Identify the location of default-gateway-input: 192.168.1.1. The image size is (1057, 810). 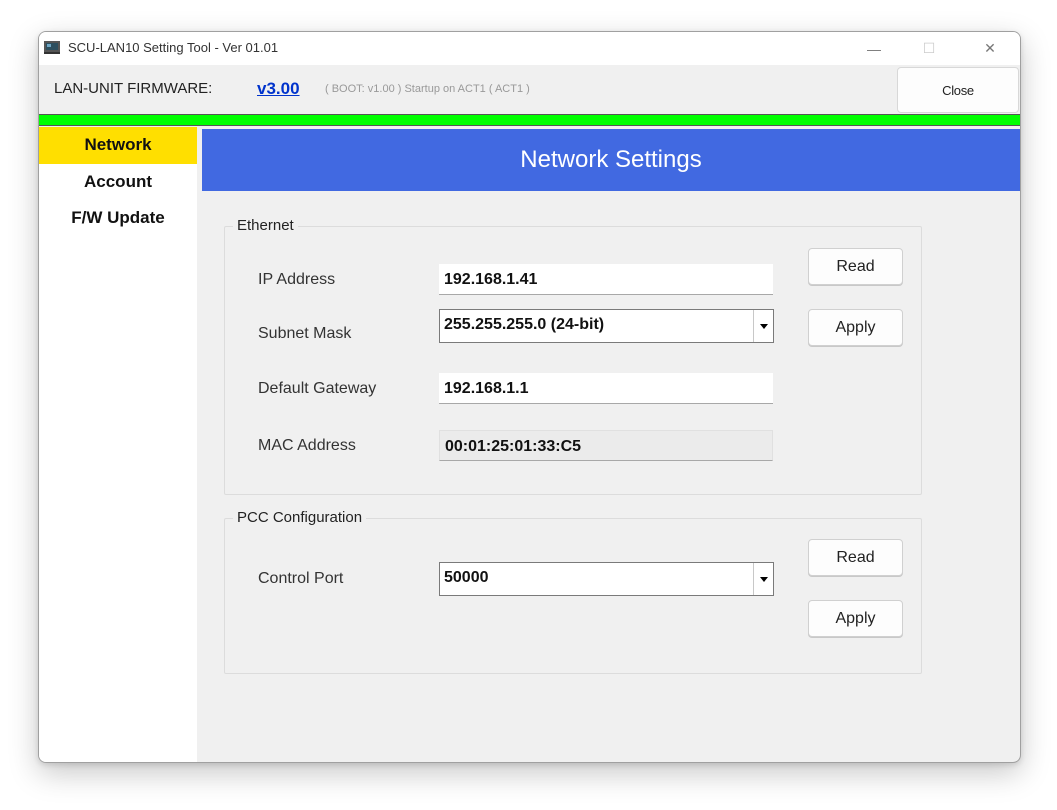
(606, 388).